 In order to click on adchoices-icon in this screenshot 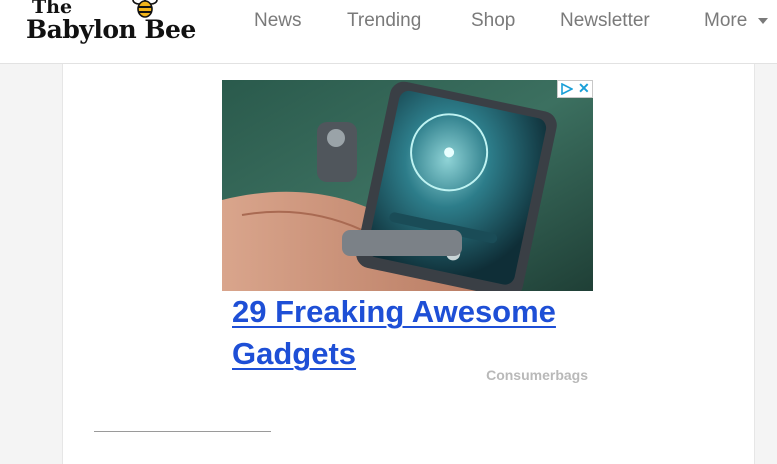, I will do `click(567, 89)`.